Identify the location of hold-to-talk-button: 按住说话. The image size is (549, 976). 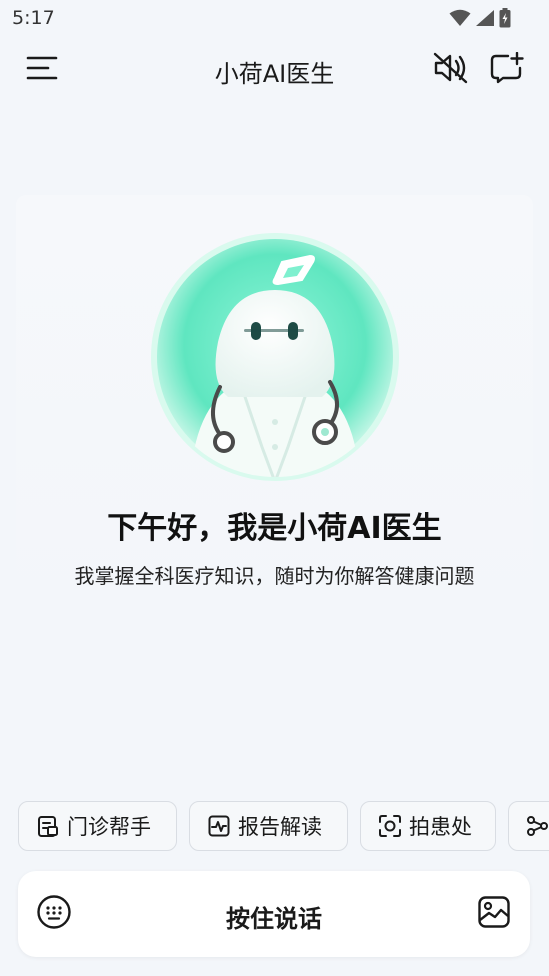
(274, 916).